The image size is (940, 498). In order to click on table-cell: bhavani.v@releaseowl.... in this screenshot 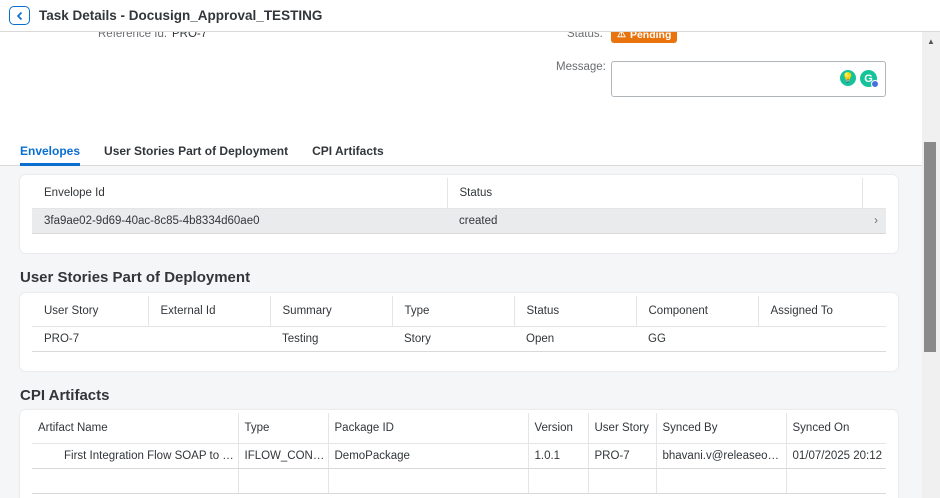, I will do `click(721, 456)`.